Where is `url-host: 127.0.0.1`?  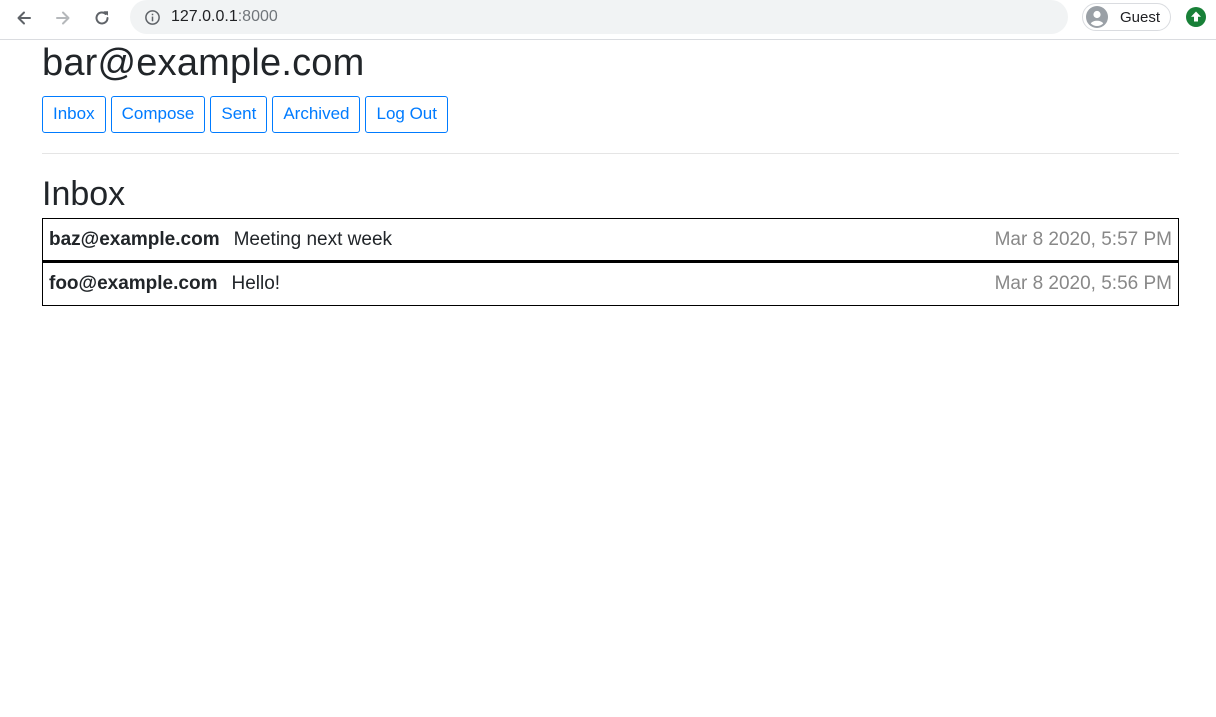
url-host: 127.0.0.1 is located at coordinates (204, 16).